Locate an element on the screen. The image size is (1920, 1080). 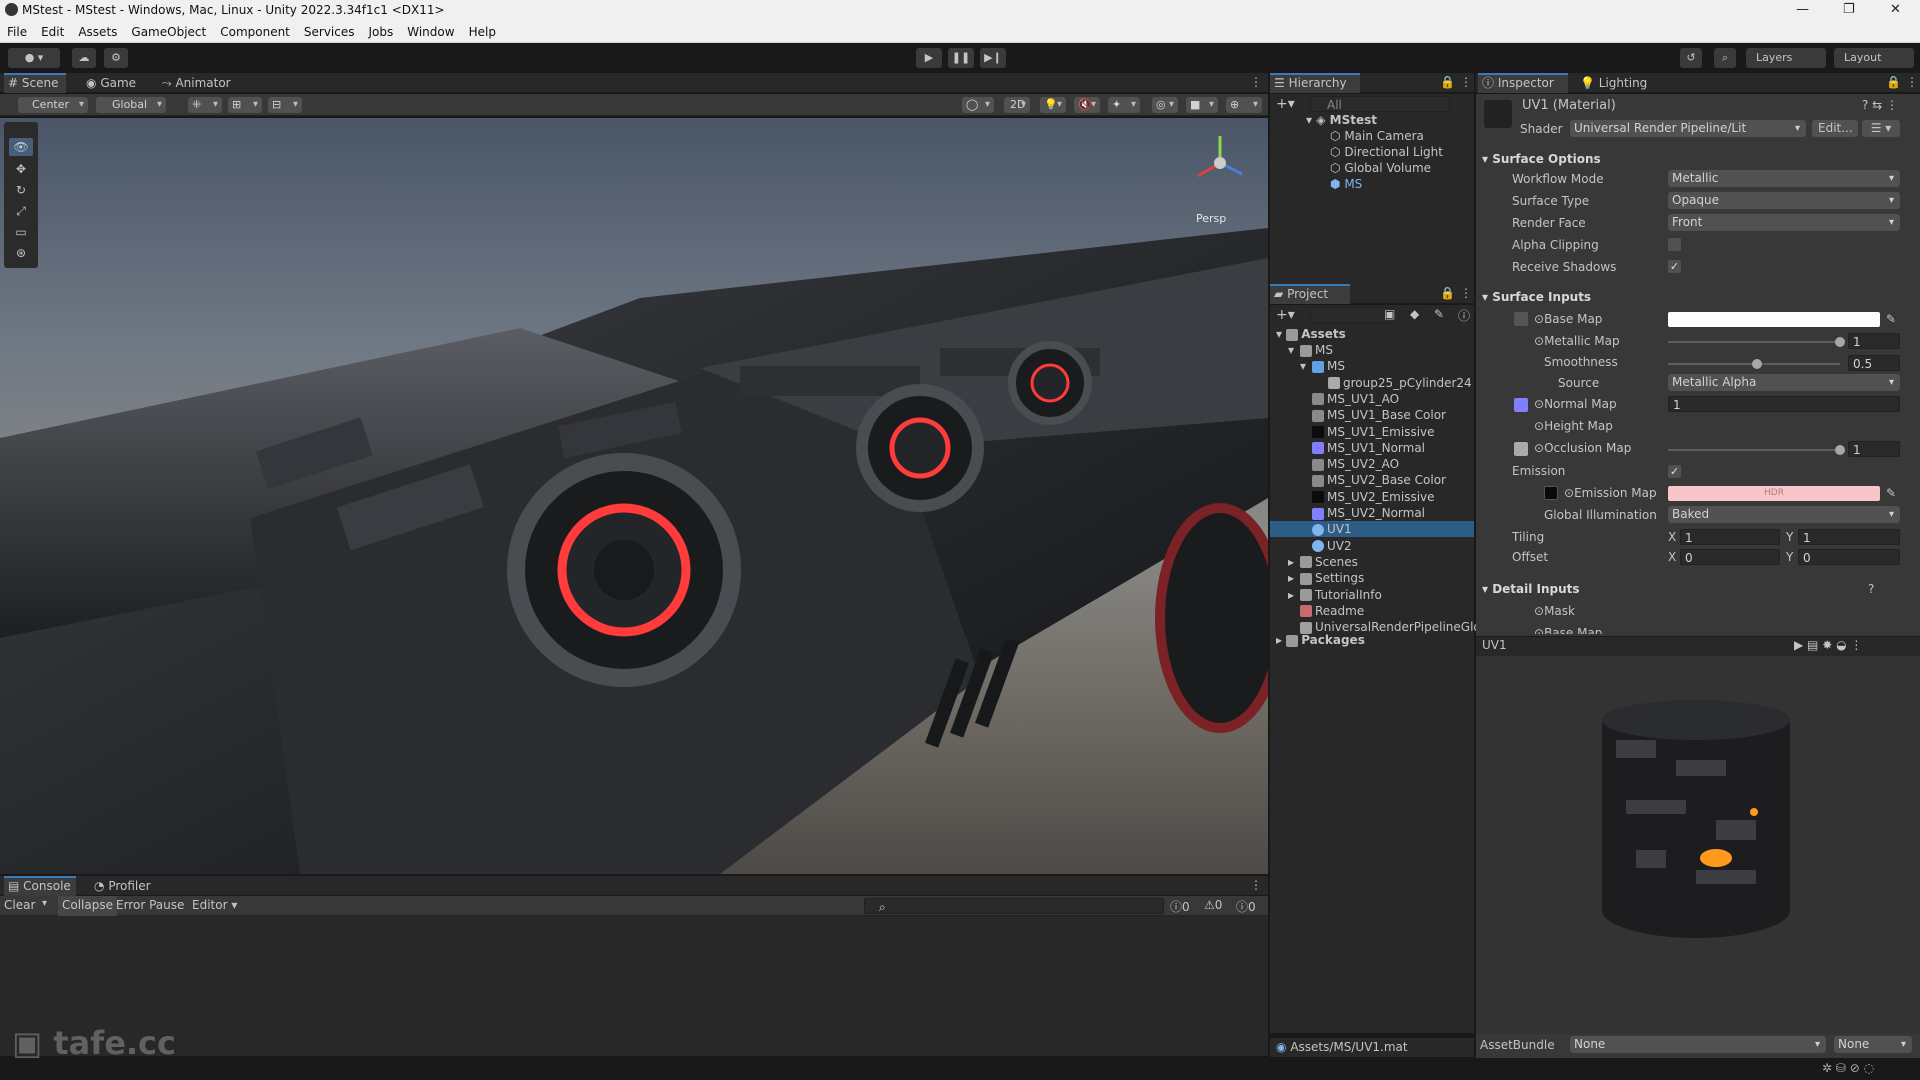
preview-controls: ▶ ▤ ✸ ◒ ⋮ is located at coordinates (1828, 645).